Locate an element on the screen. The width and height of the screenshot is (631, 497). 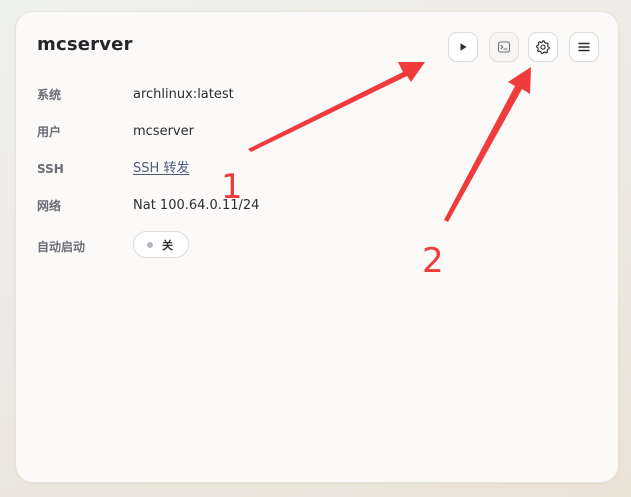
autostart-label: 自动启动 is located at coordinates (61, 247).